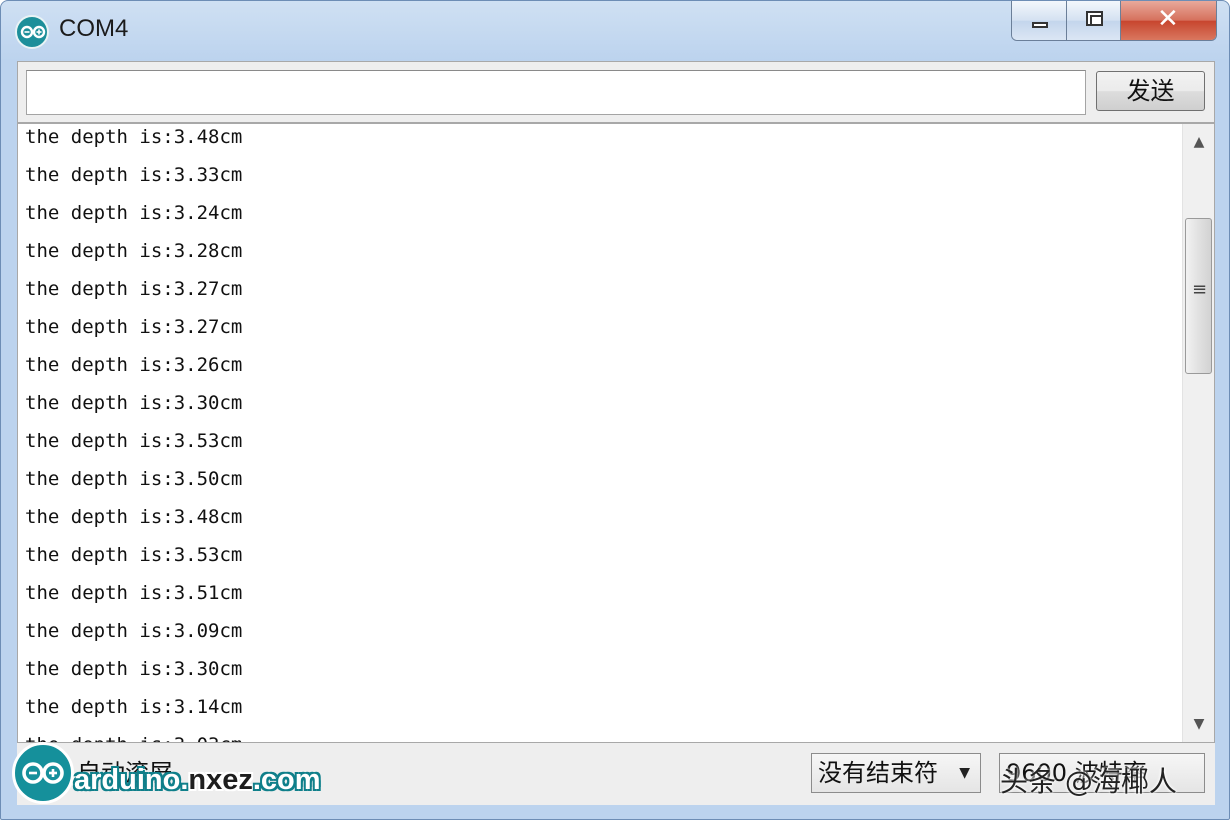  I want to click on close-icon: ✕, so click(1167, 19).